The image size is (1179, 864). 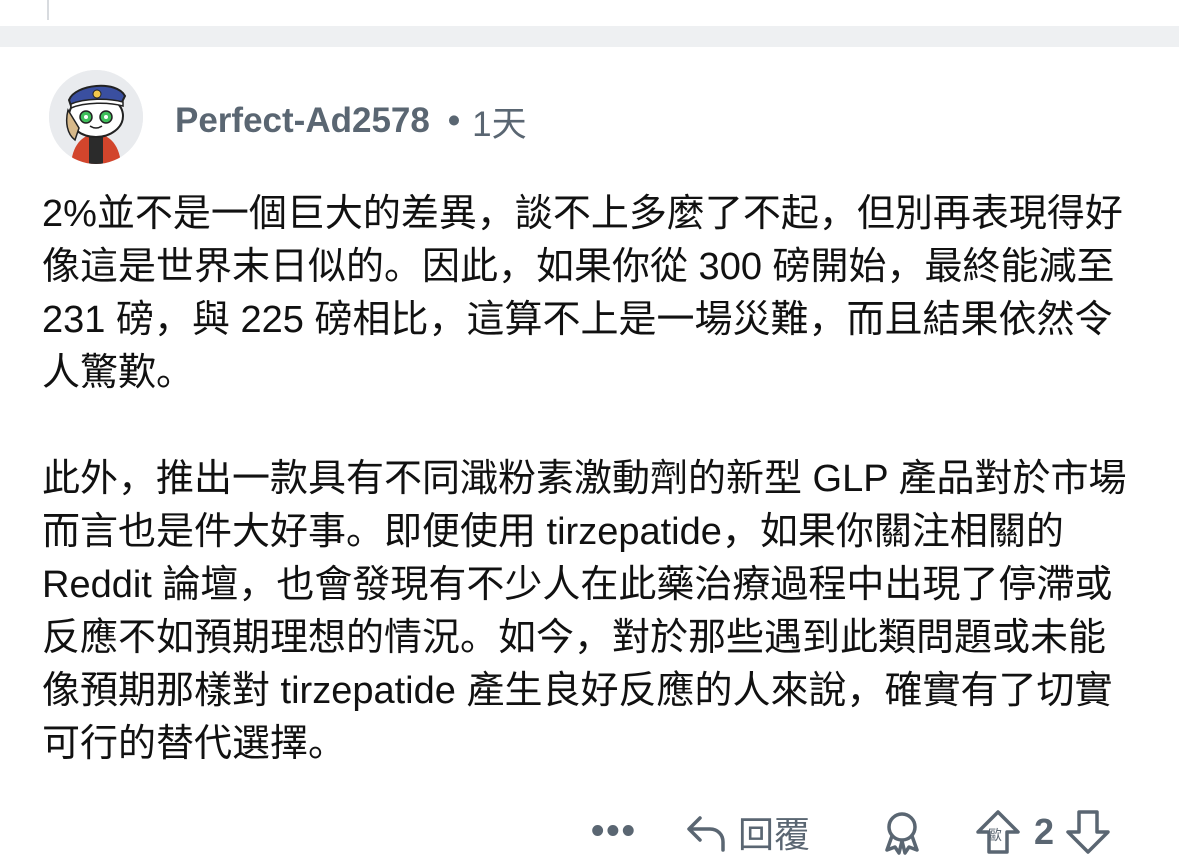 I want to click on previous-comment-bottom, so click(x=589, y=13).